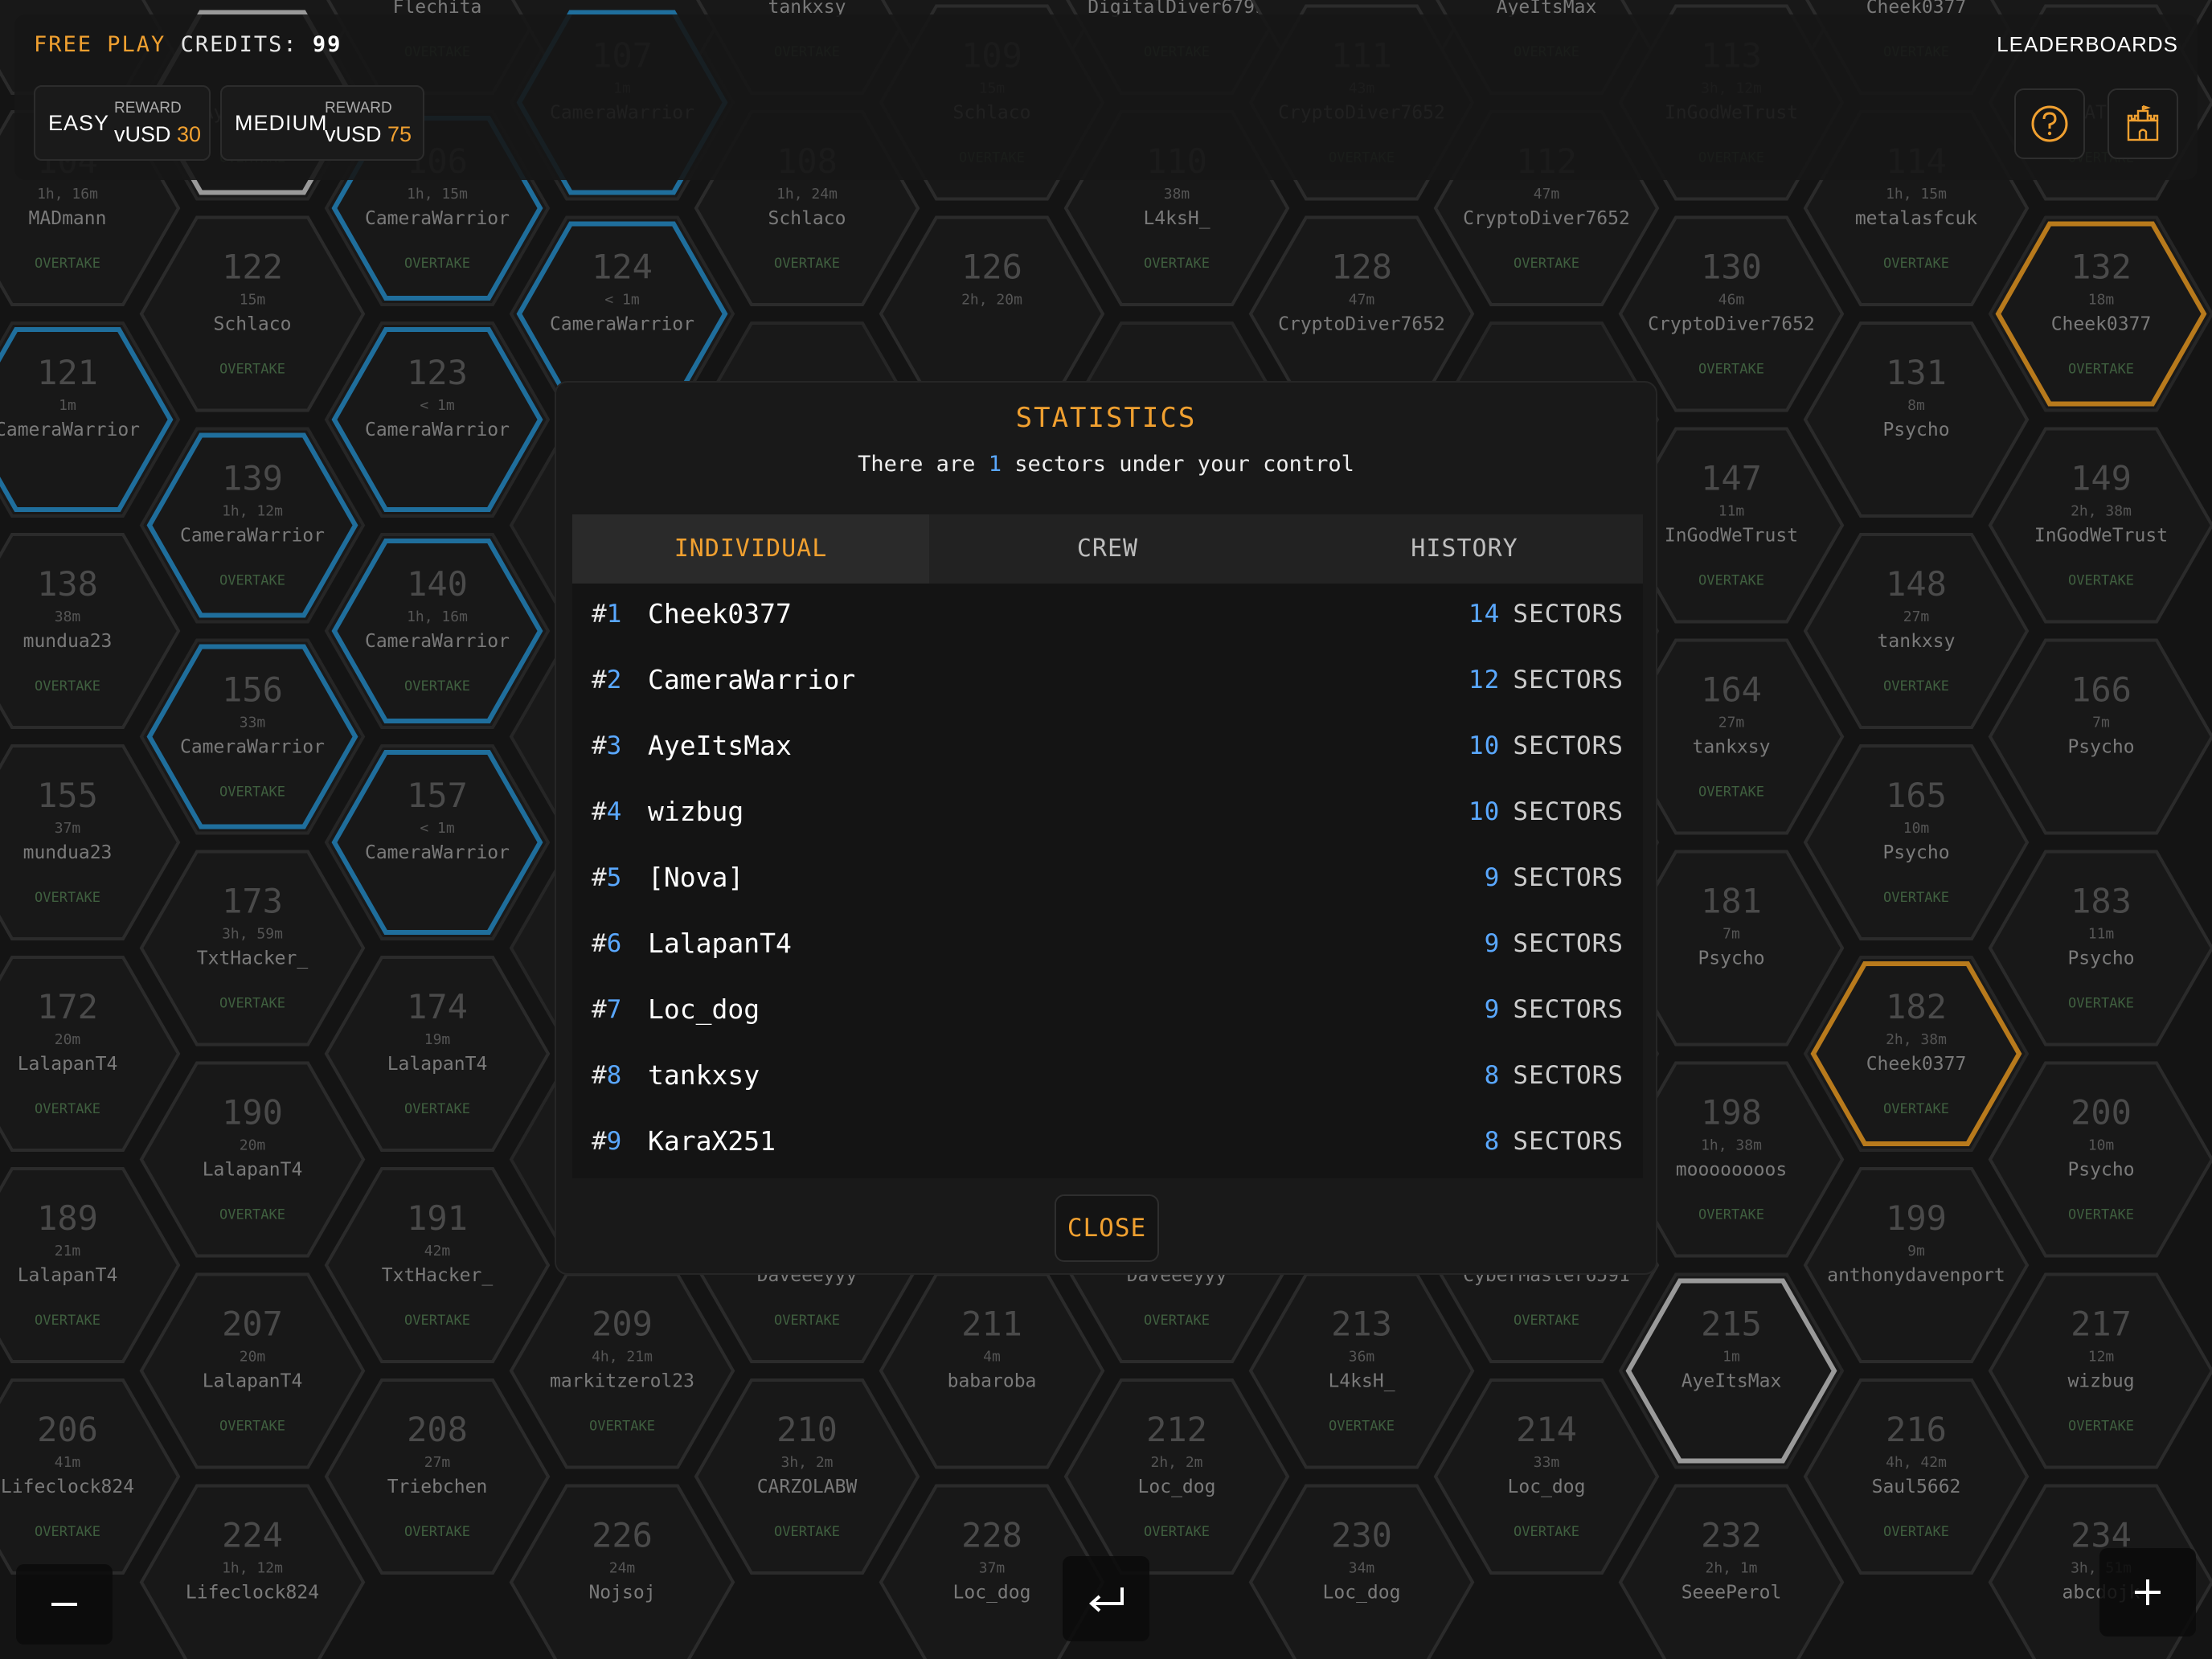  Describe the element at coordinates (1917, 631) in the screenshot. I see `sector-hex: 148 27m tankxsy OVERTAKE` at that location.